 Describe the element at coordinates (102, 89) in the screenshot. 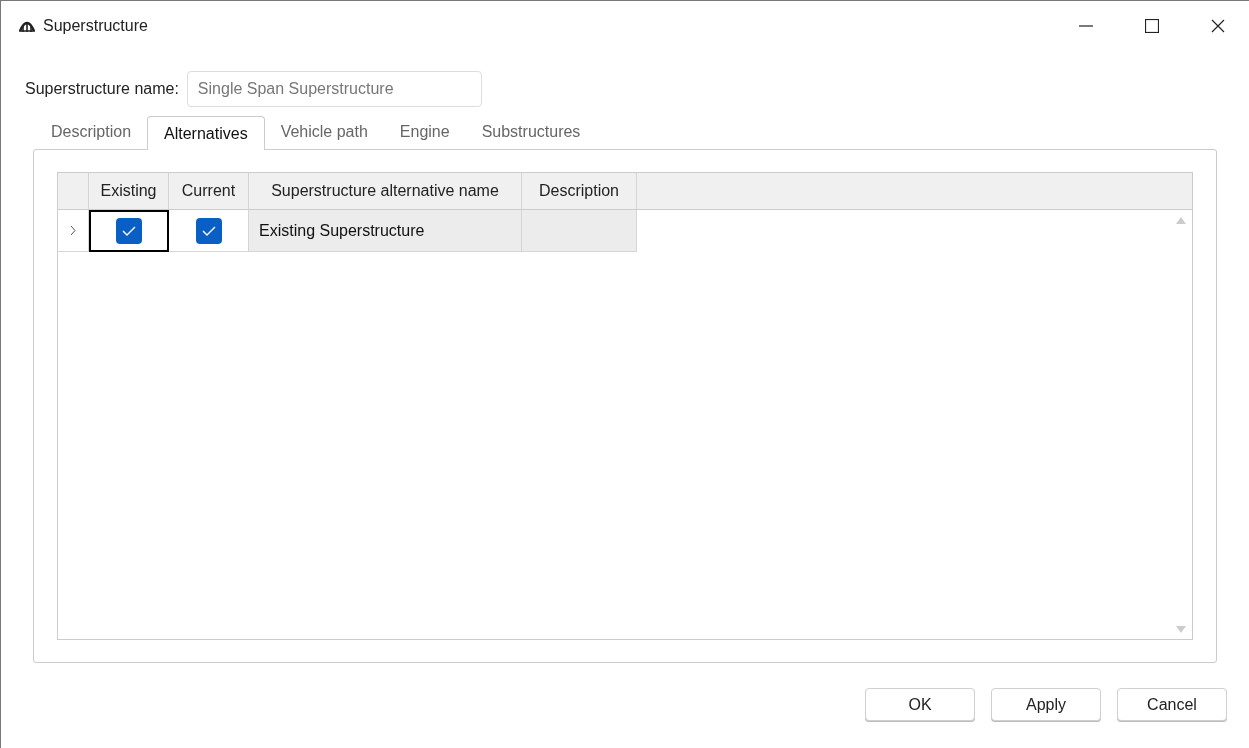

I see `field-label: Superstructure name:` at that location.